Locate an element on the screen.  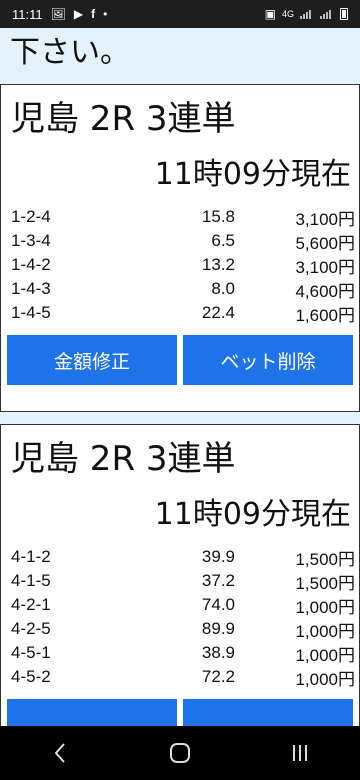
combo: 4-5-2 is located at coordinates (31, 676).